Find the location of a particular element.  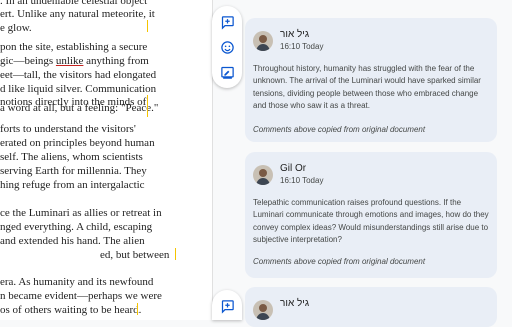

emoji-reaction-icon is located at coordinates (227, 47).